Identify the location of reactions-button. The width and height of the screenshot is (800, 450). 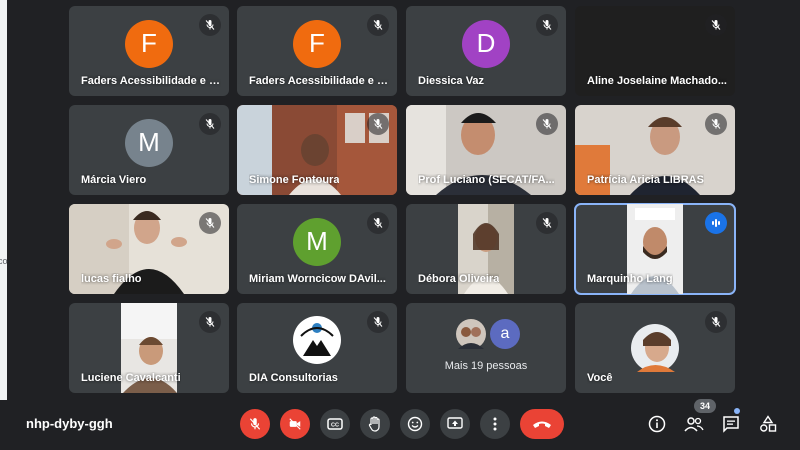
(415, 424).